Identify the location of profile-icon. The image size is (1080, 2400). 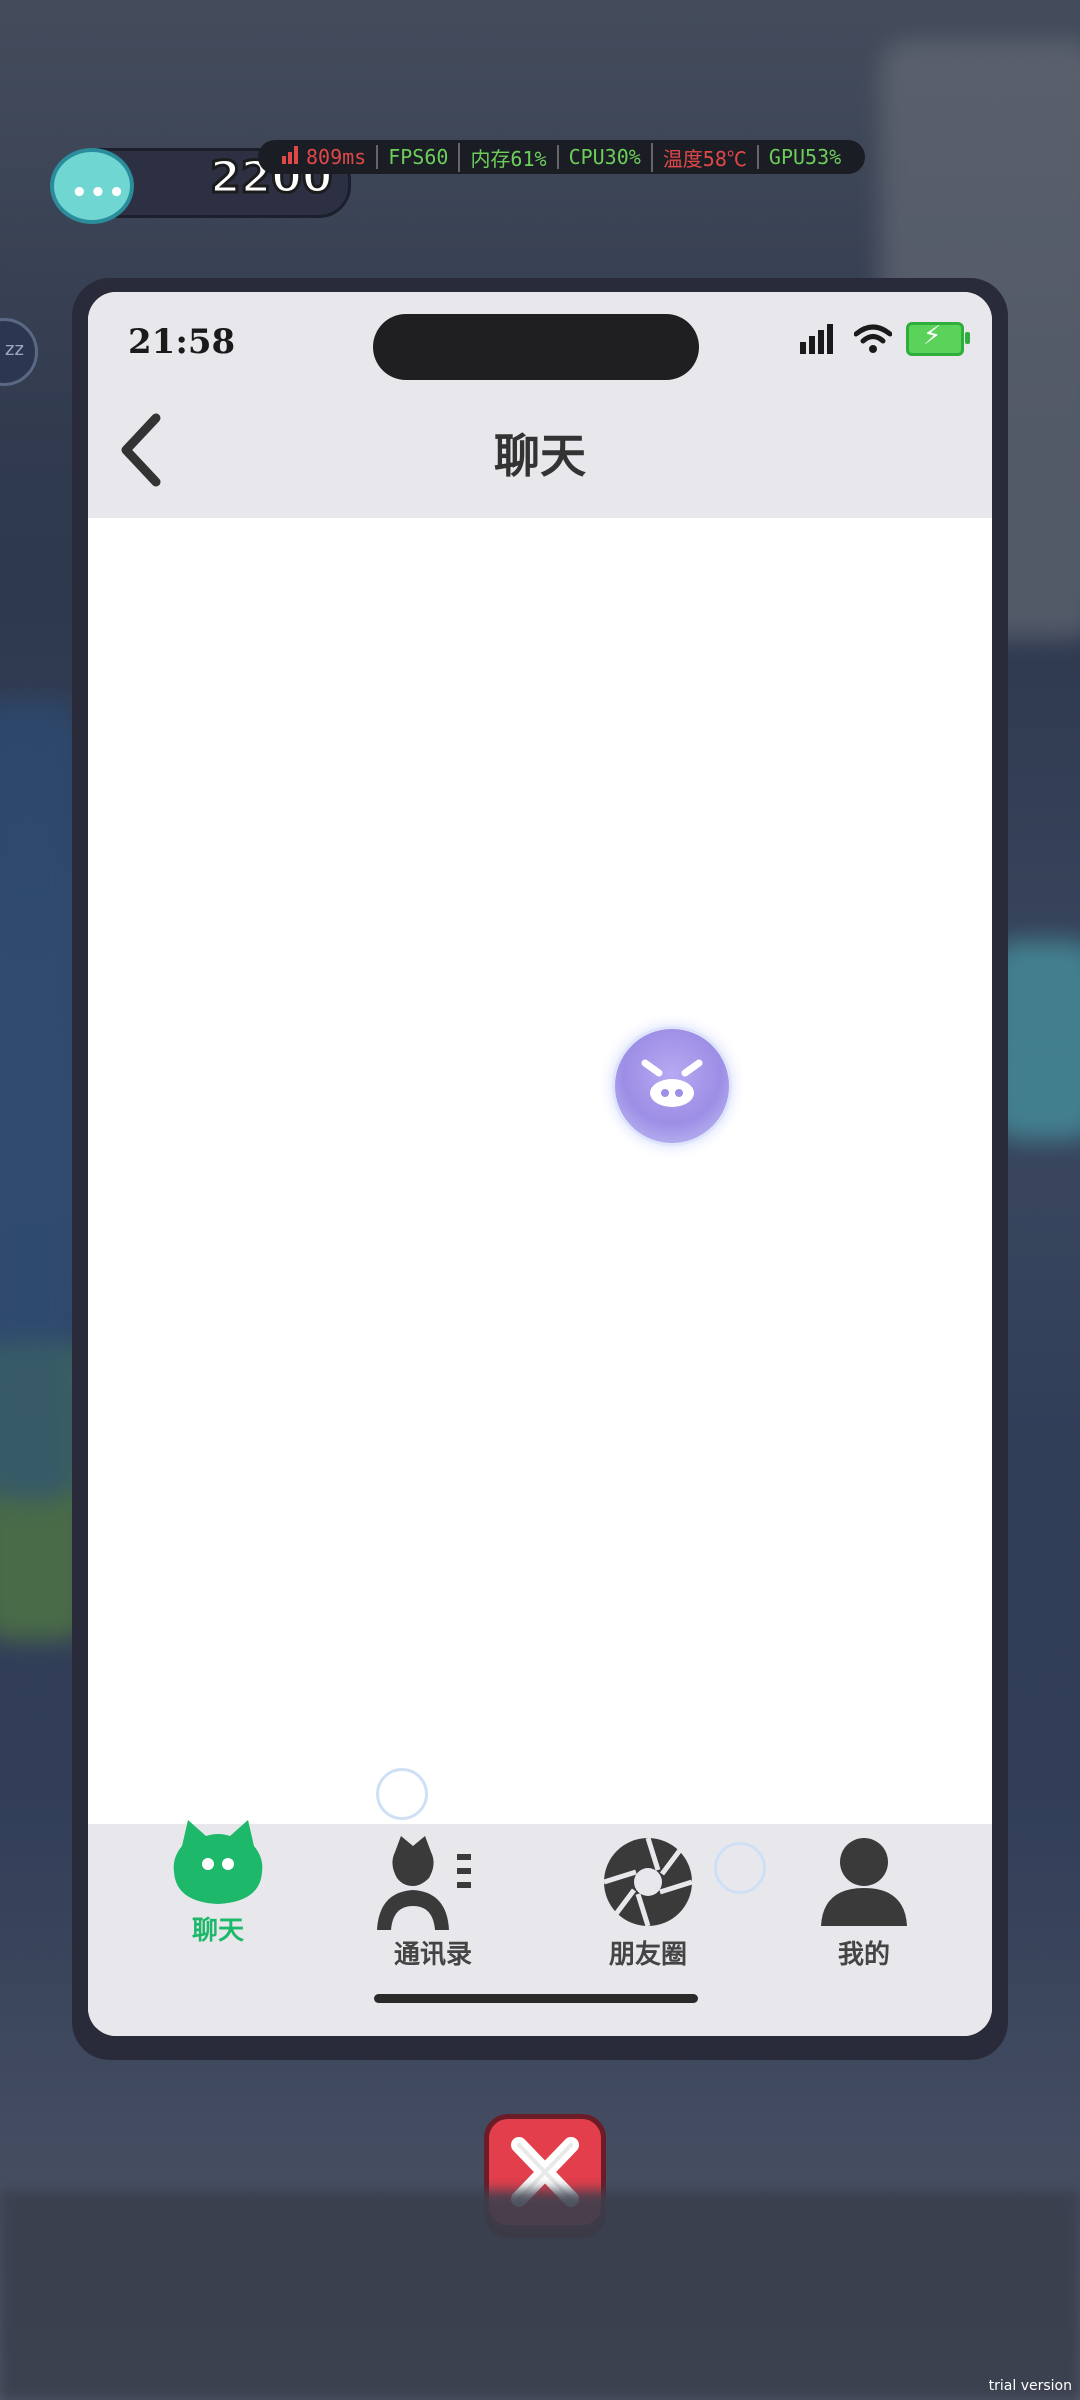
(864, 1882).